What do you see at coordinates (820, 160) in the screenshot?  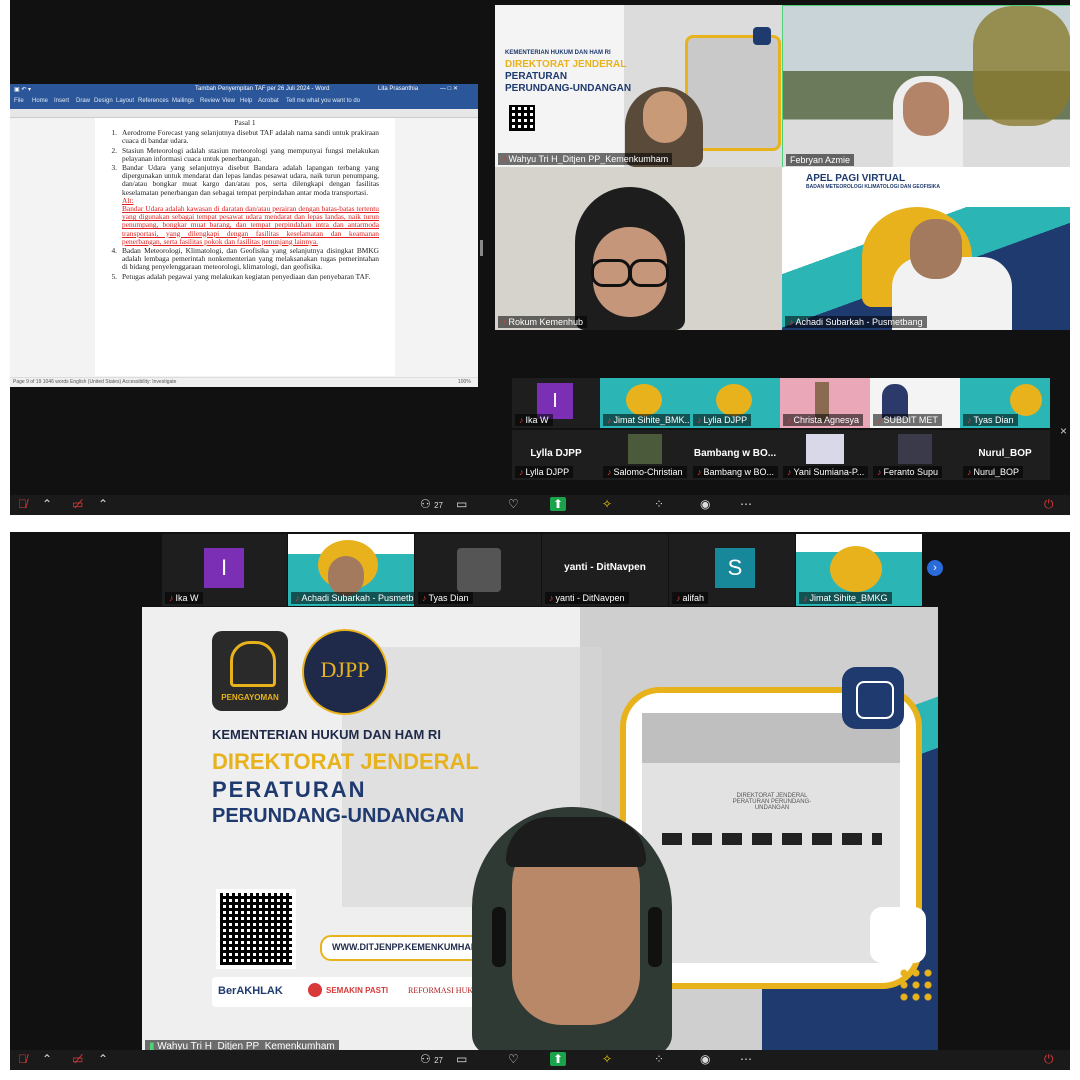 I see `participant-name: Febryan Azmie` at bounding box center [820, 160].